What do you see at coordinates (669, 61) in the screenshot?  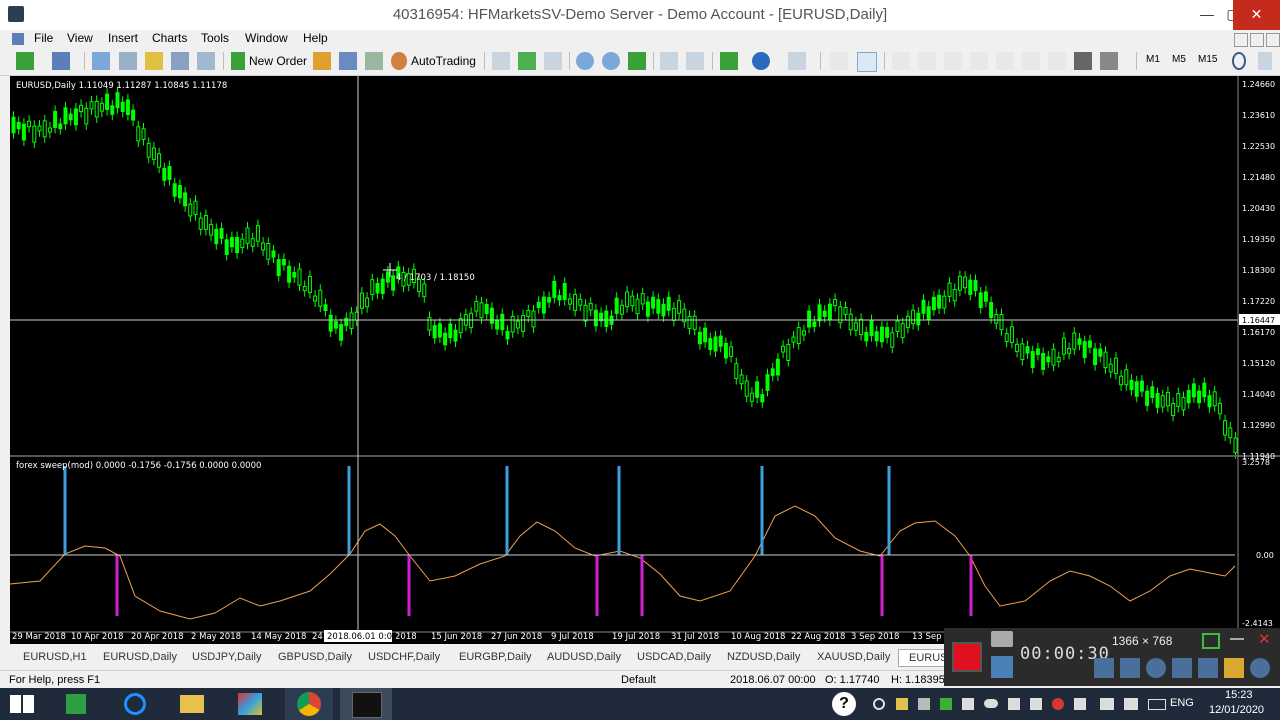 I see `chart-shift-icon` at bounding box center [669, 61].